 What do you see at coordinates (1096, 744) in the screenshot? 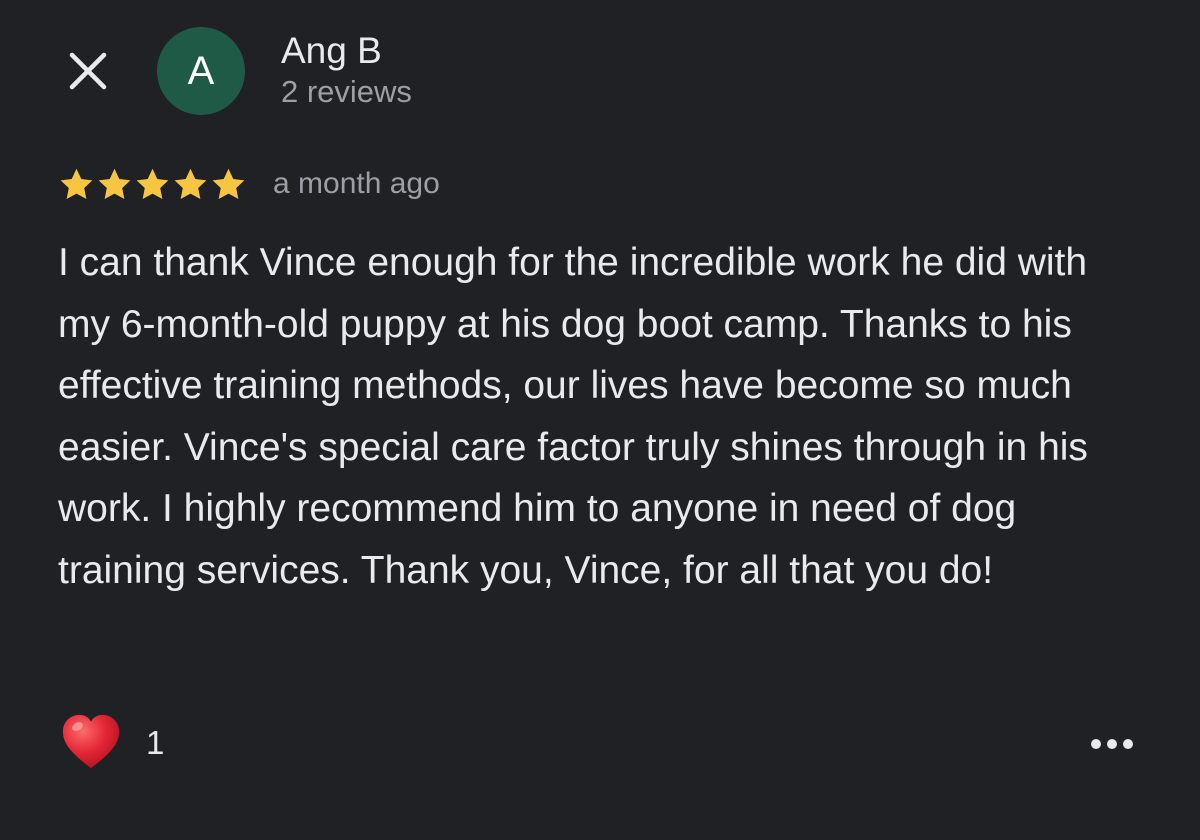
I see `more-horizontal-icon` at bounding box center [1096, 744].